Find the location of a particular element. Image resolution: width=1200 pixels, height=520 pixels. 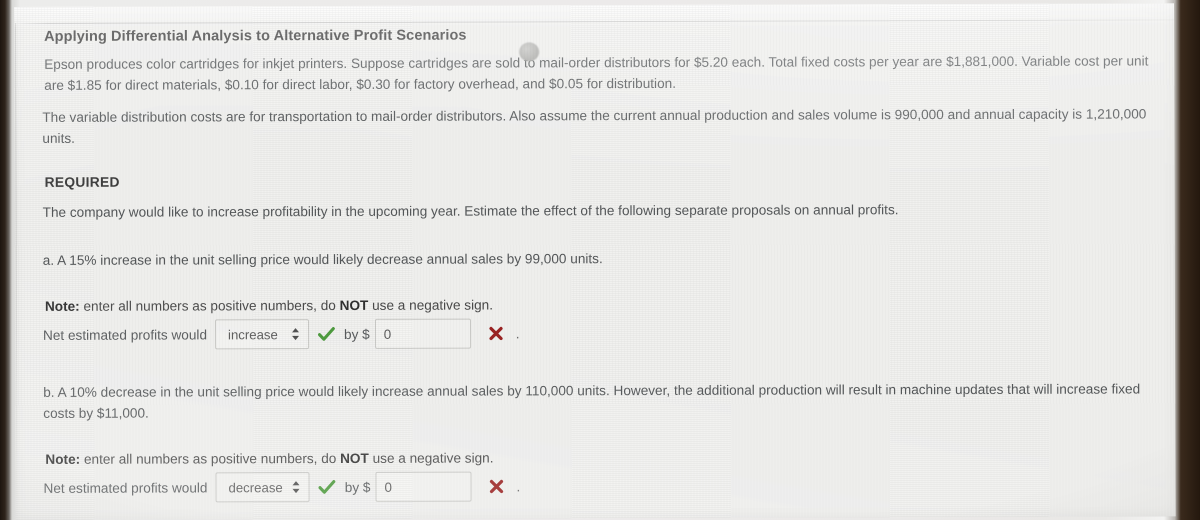

required-heading: REQUIRED is located at coordinates (82, 182).